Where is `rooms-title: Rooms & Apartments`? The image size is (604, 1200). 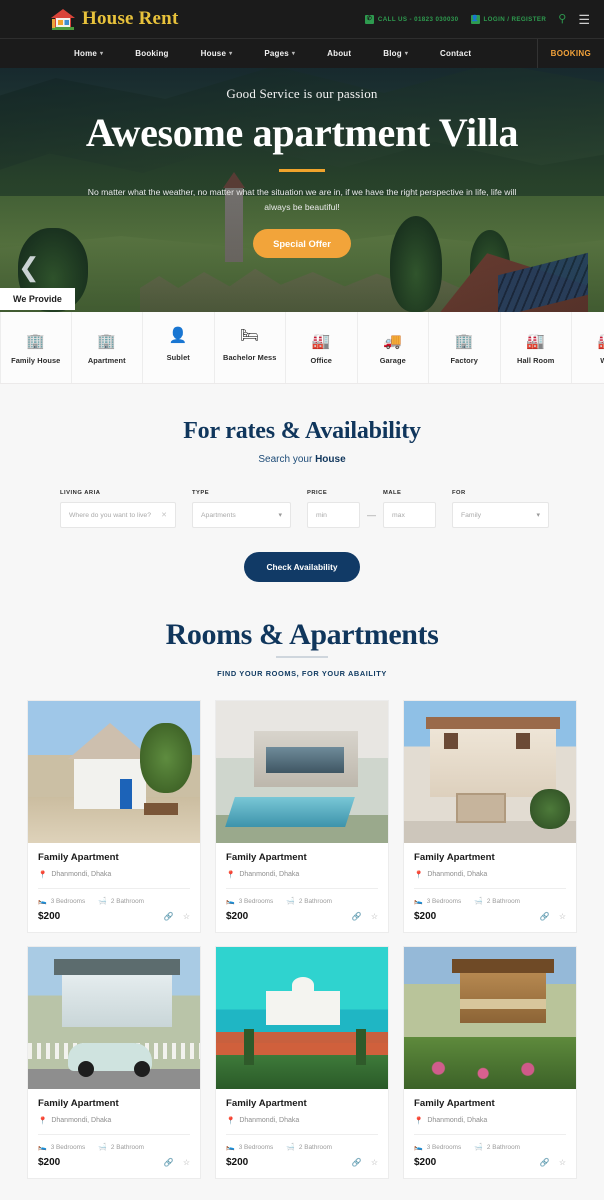
rooms-title: Rooms & Apartments is located at coordinates (302, 634).